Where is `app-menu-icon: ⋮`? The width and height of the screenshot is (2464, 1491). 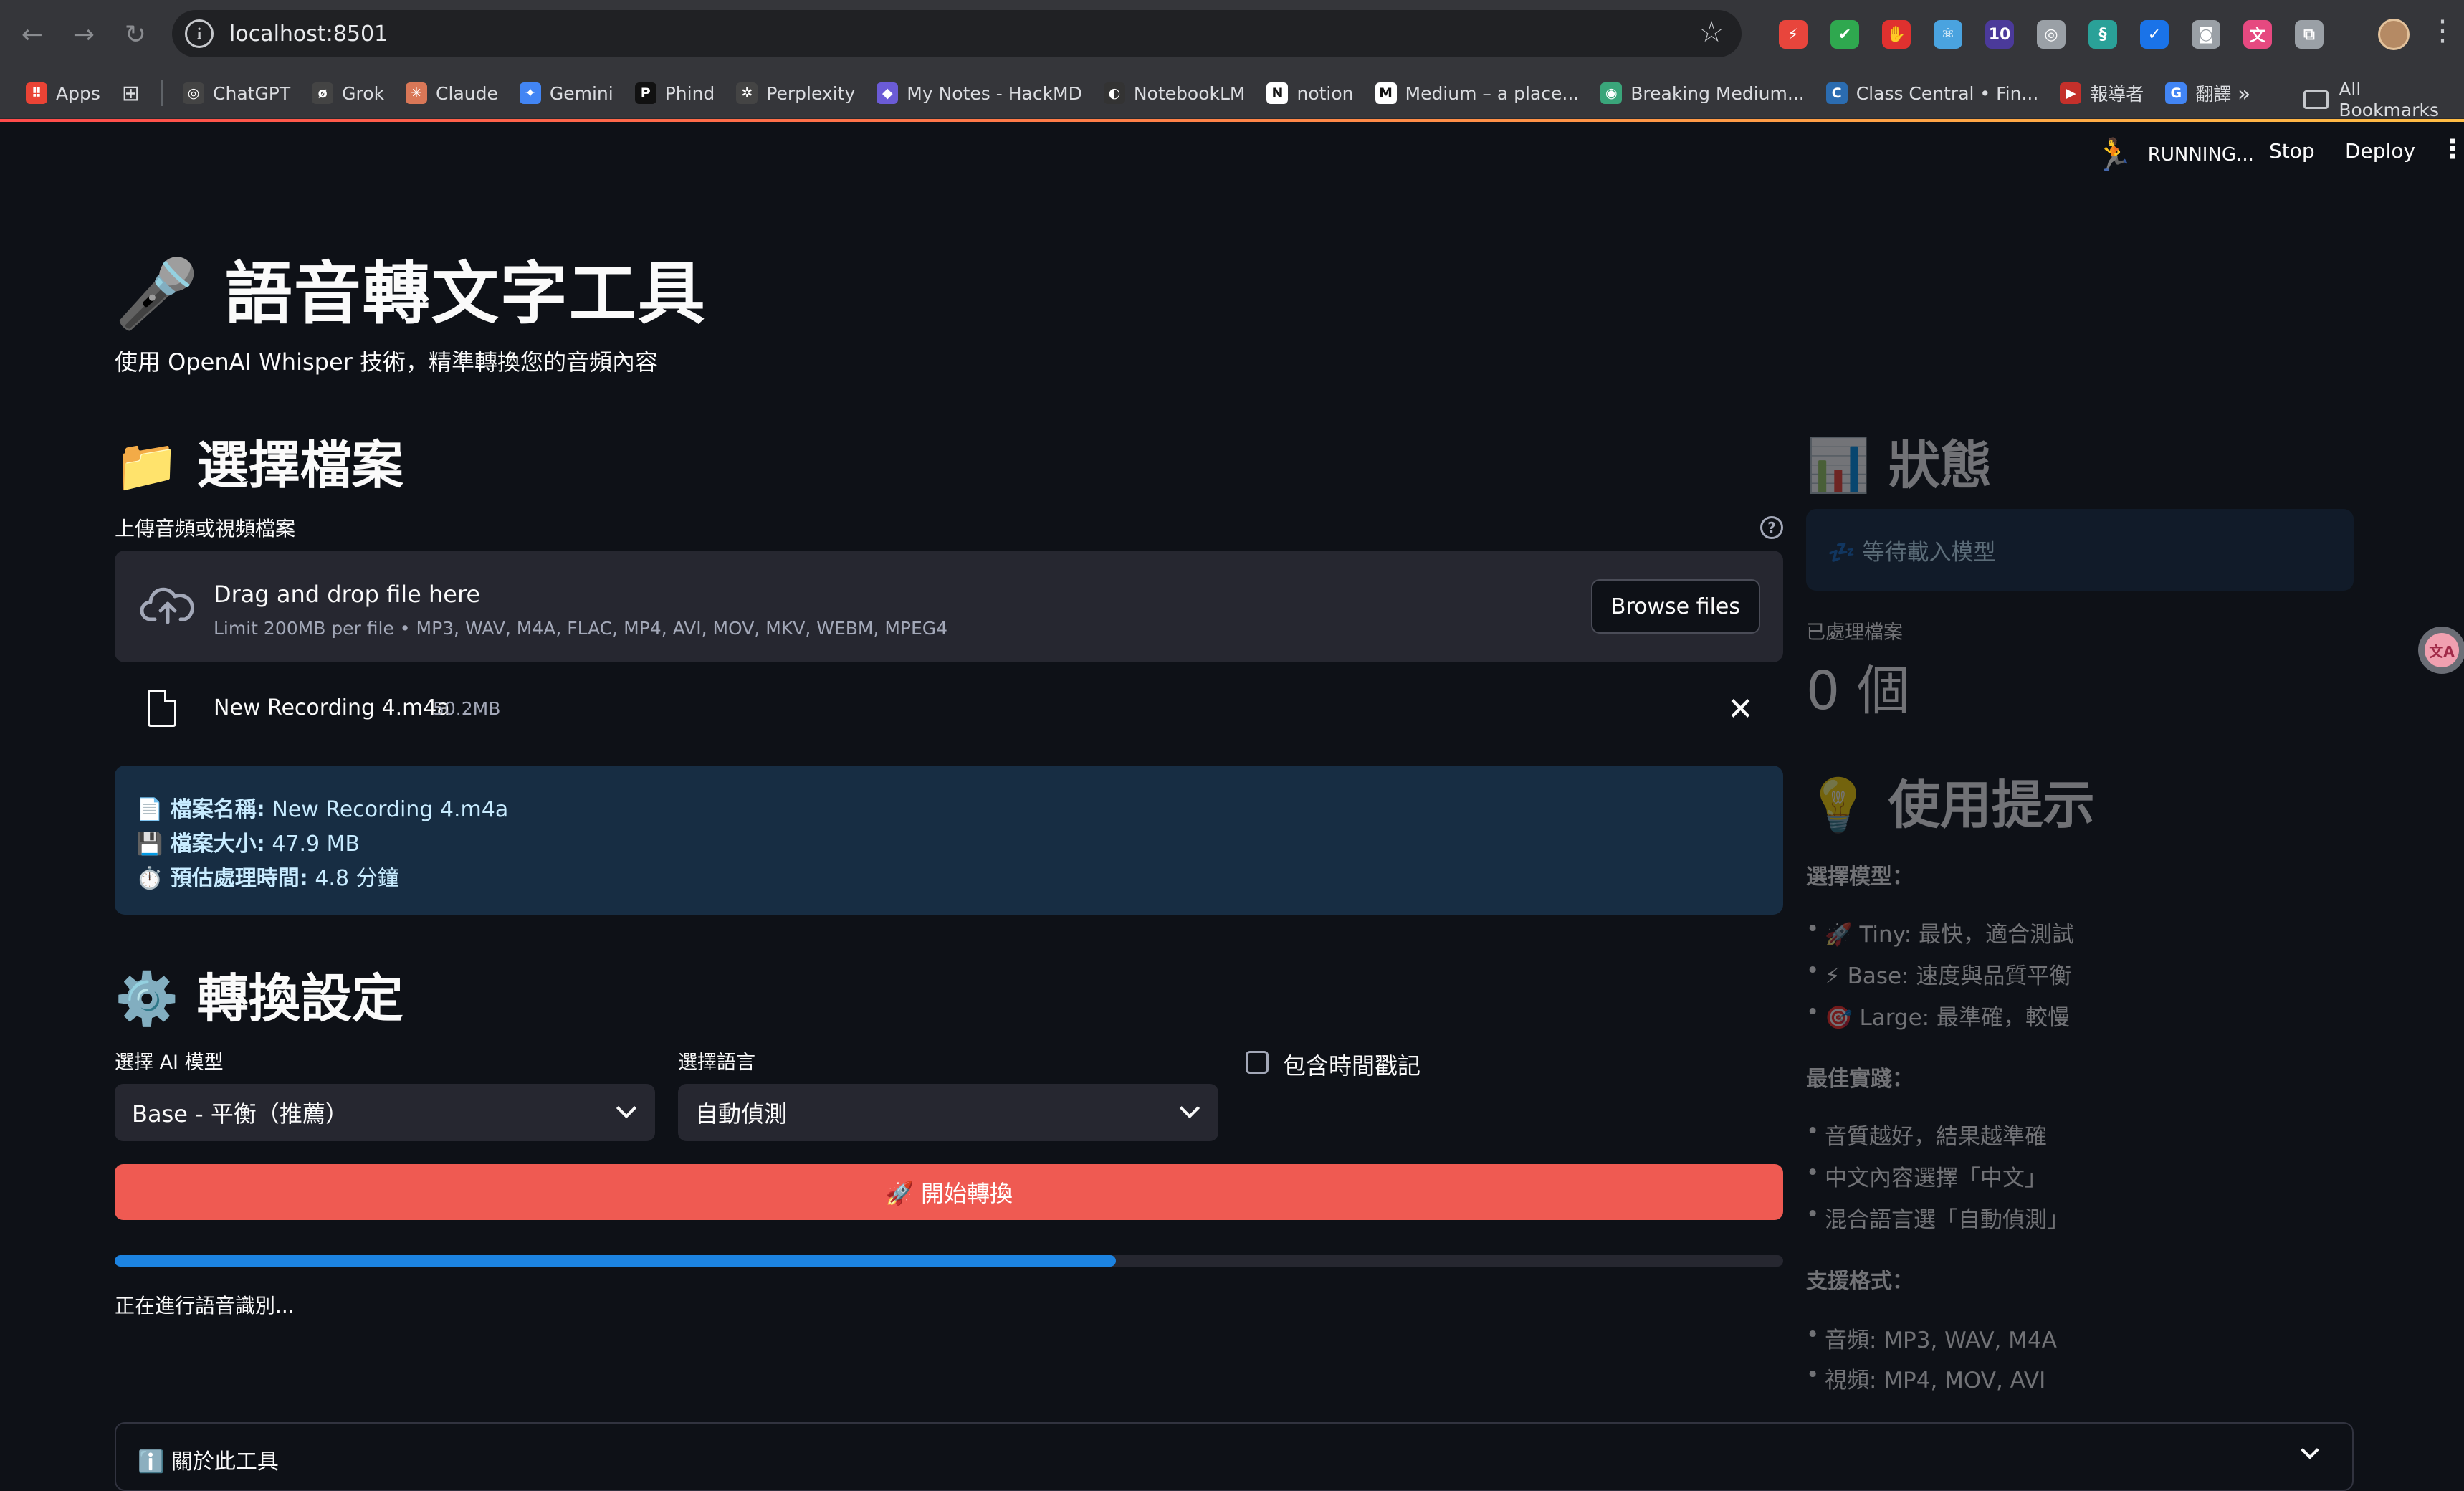
app-menu-icon: ⋮ is located at coordinates (2452, 149).